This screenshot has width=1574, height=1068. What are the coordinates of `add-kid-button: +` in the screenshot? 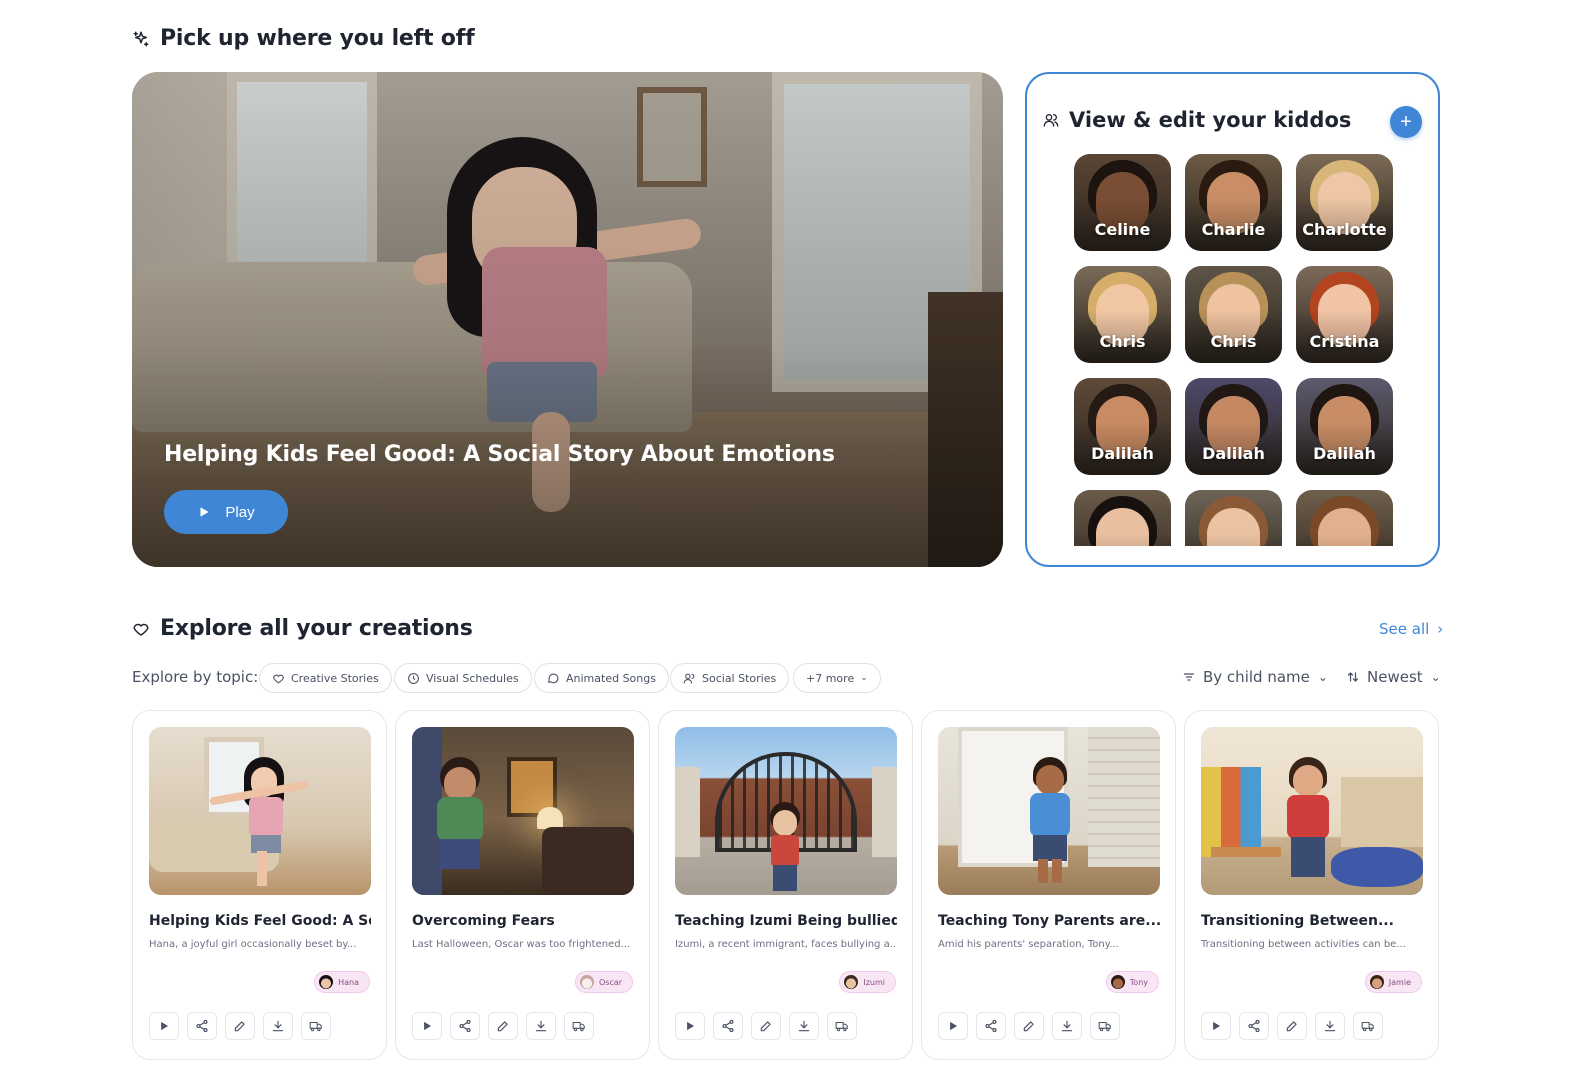 It's located at (1406, 122).